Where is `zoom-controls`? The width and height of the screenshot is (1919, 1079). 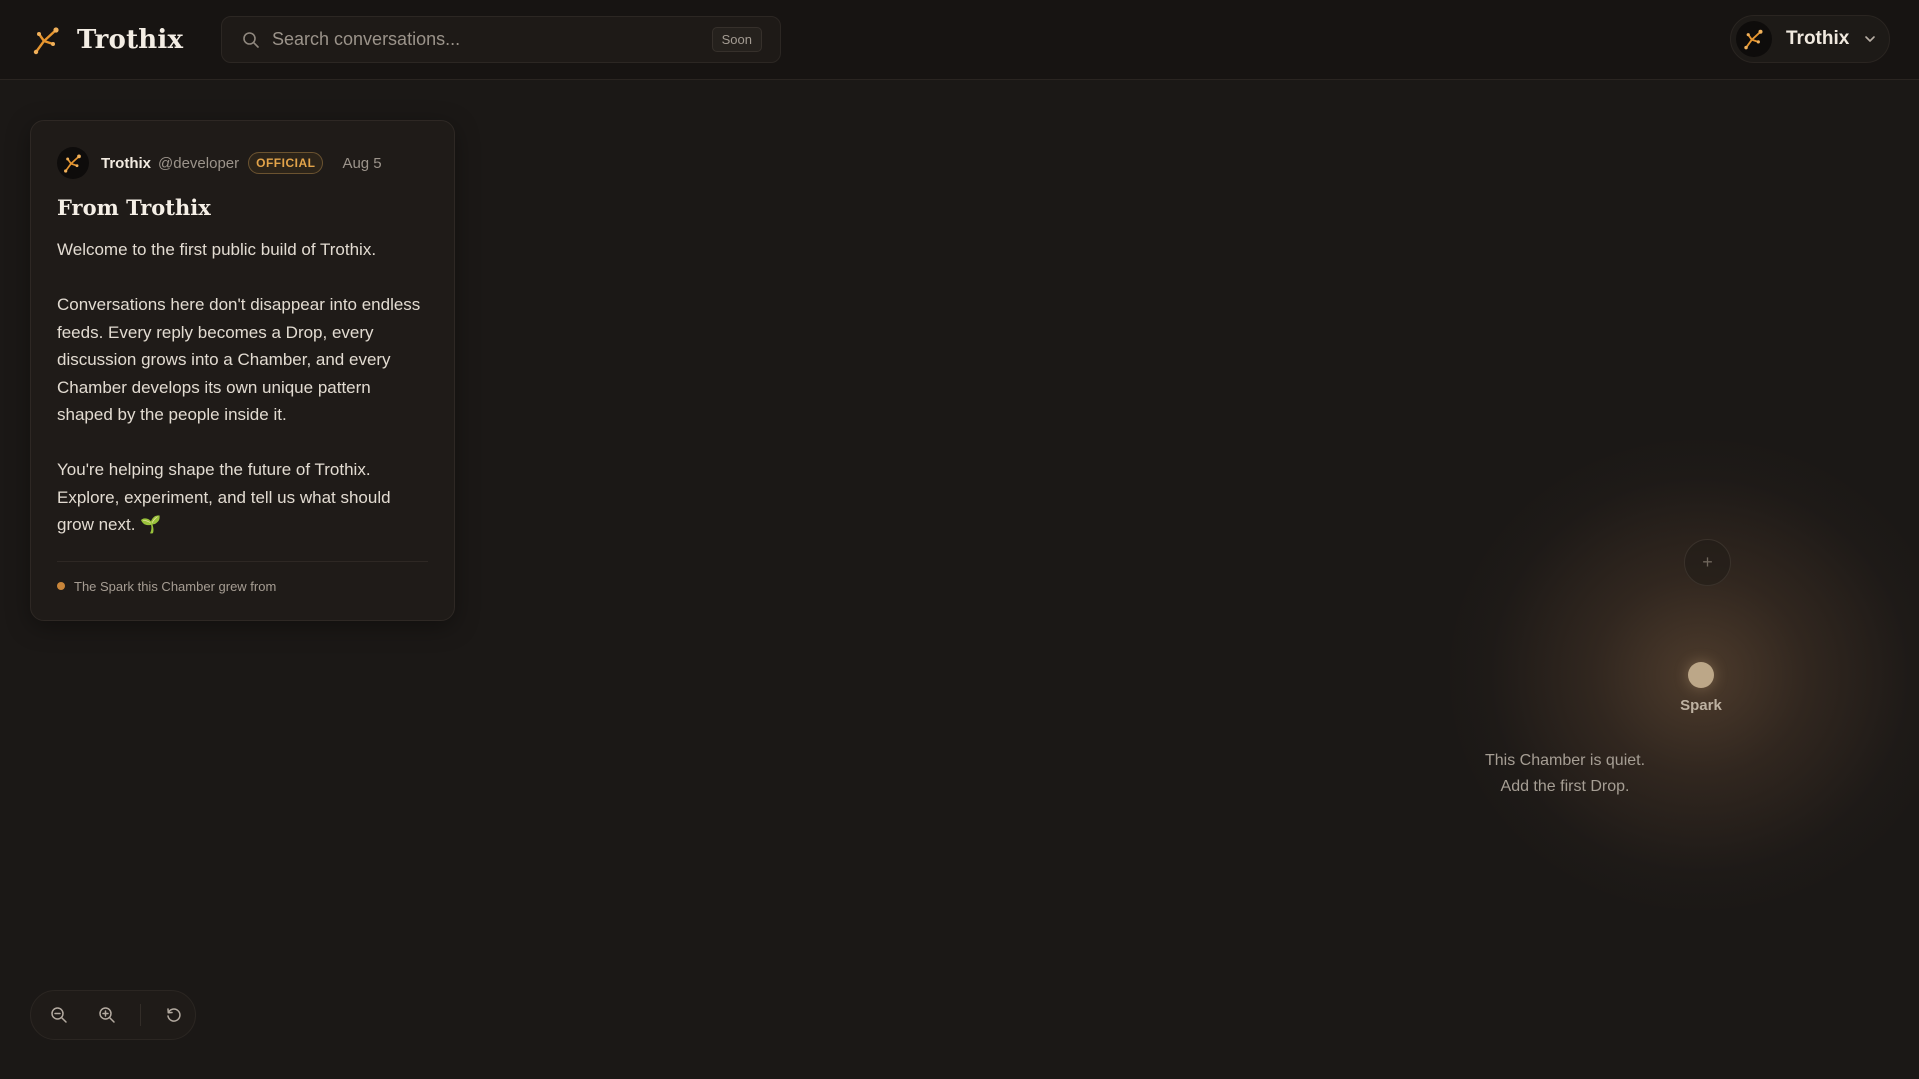
zoom-controls is located at coordinates (113, 1015).